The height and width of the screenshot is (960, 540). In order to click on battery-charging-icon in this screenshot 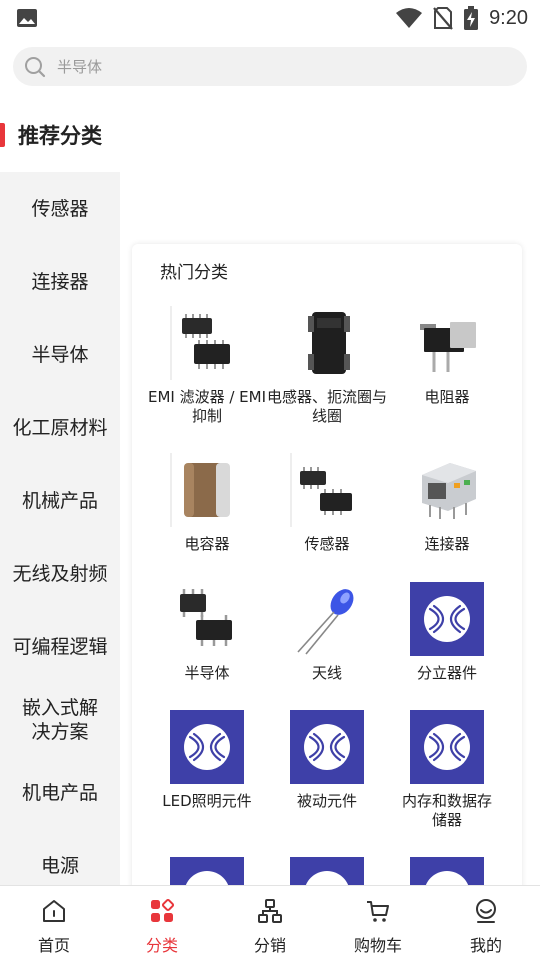, I will do `click(471, 18)`.